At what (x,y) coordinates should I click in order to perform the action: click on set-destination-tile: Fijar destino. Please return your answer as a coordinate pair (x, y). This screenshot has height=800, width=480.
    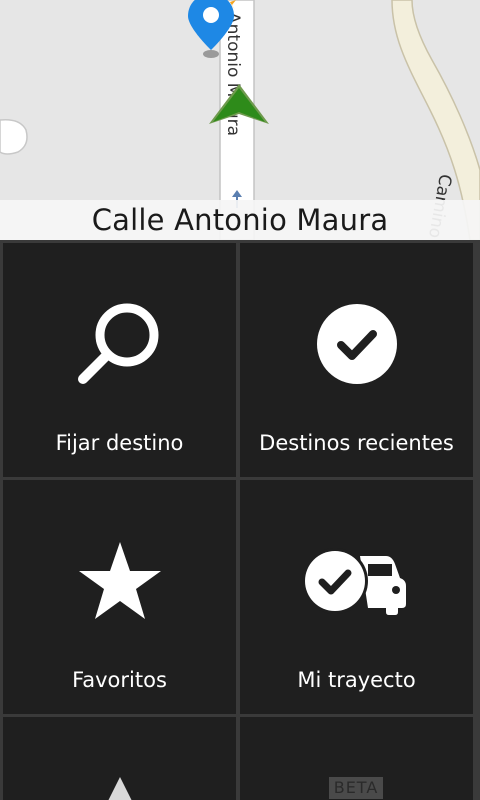
    Looking at the image, I should click on (119, 360).